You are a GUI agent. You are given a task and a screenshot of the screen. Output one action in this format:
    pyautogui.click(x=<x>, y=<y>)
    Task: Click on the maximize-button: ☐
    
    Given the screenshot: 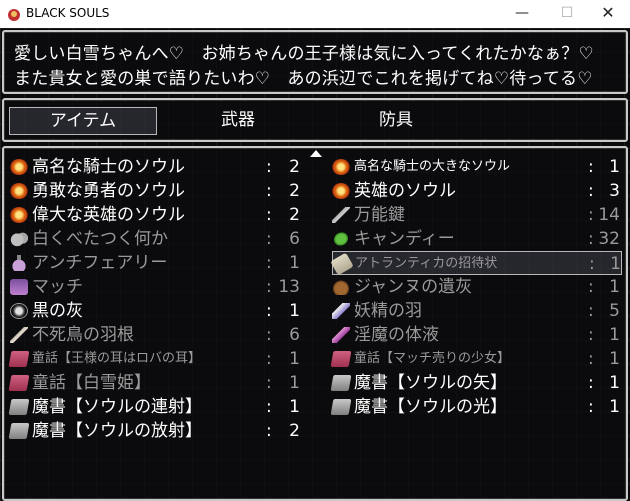 What is the action you would take?
    pyautogui.click(x=567, y=14)
    